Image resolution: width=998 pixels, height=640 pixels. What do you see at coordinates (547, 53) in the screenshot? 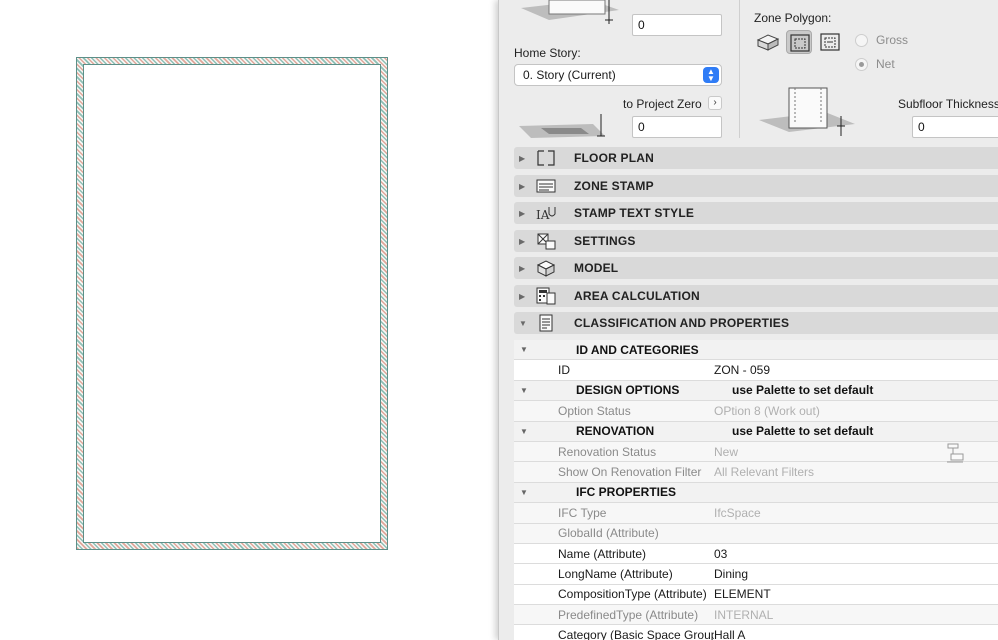
I see `home-story-label: Home Story:` at bounding box center [547, 53].